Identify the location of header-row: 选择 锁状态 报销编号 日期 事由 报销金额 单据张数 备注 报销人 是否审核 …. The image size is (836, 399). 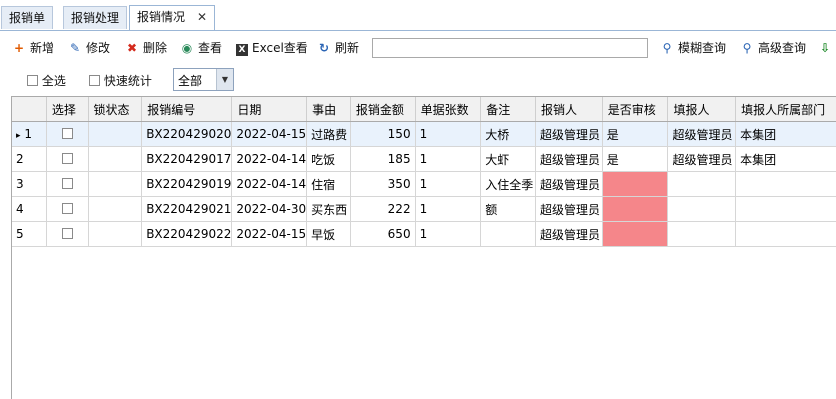
(424, 109).